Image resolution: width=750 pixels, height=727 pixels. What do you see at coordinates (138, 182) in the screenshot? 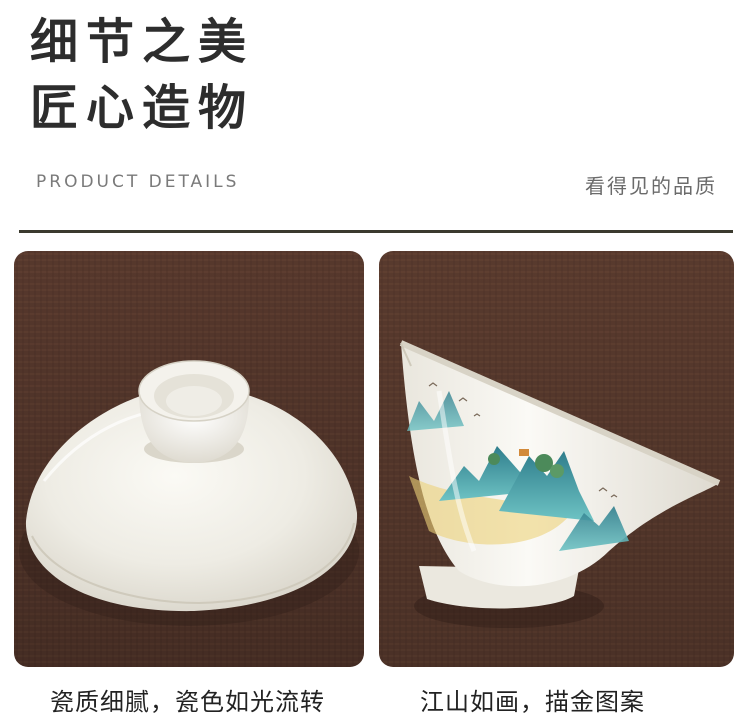
I see `subtitle-english: PRODUCT DETAILS` at bounding box center [138, 182].